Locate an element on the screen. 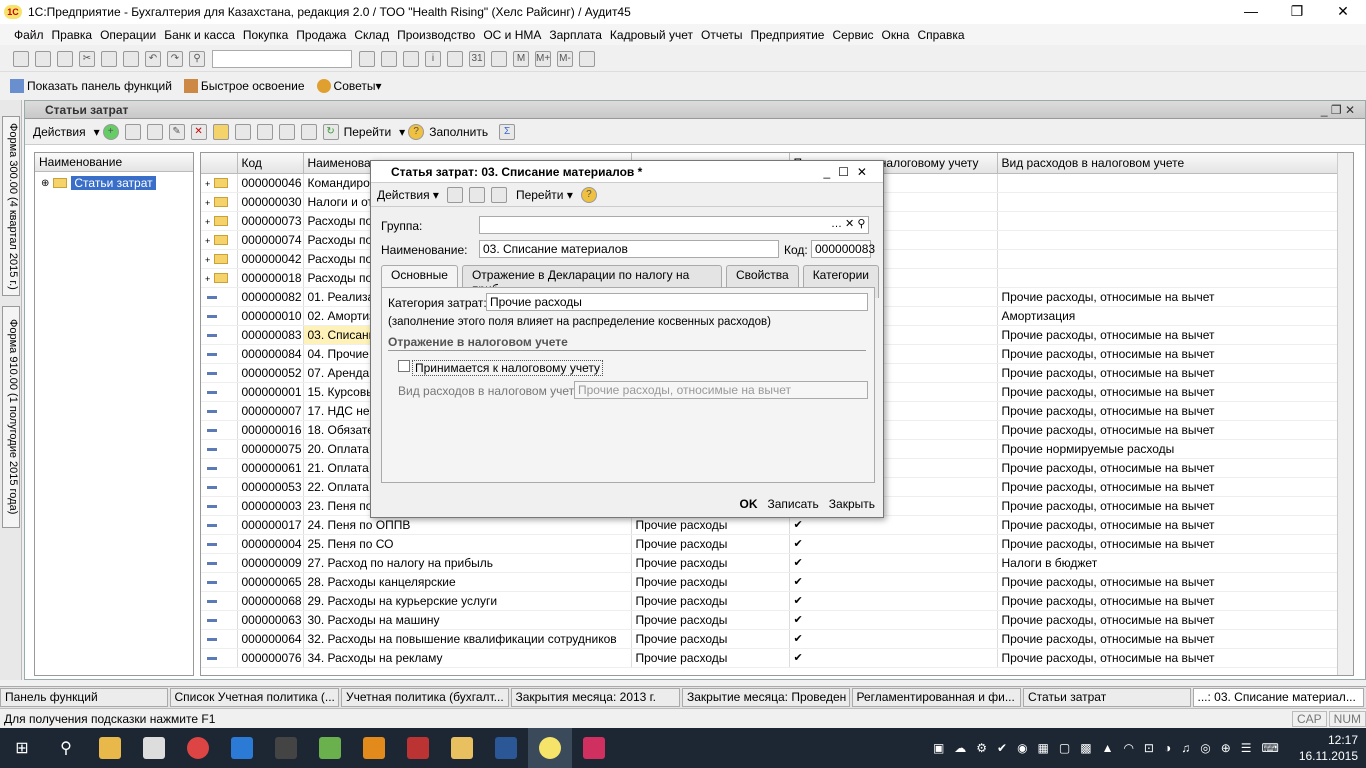 This screenshot has width=1366, height=768. memory-icon: M is located at coordinates (521, 58).